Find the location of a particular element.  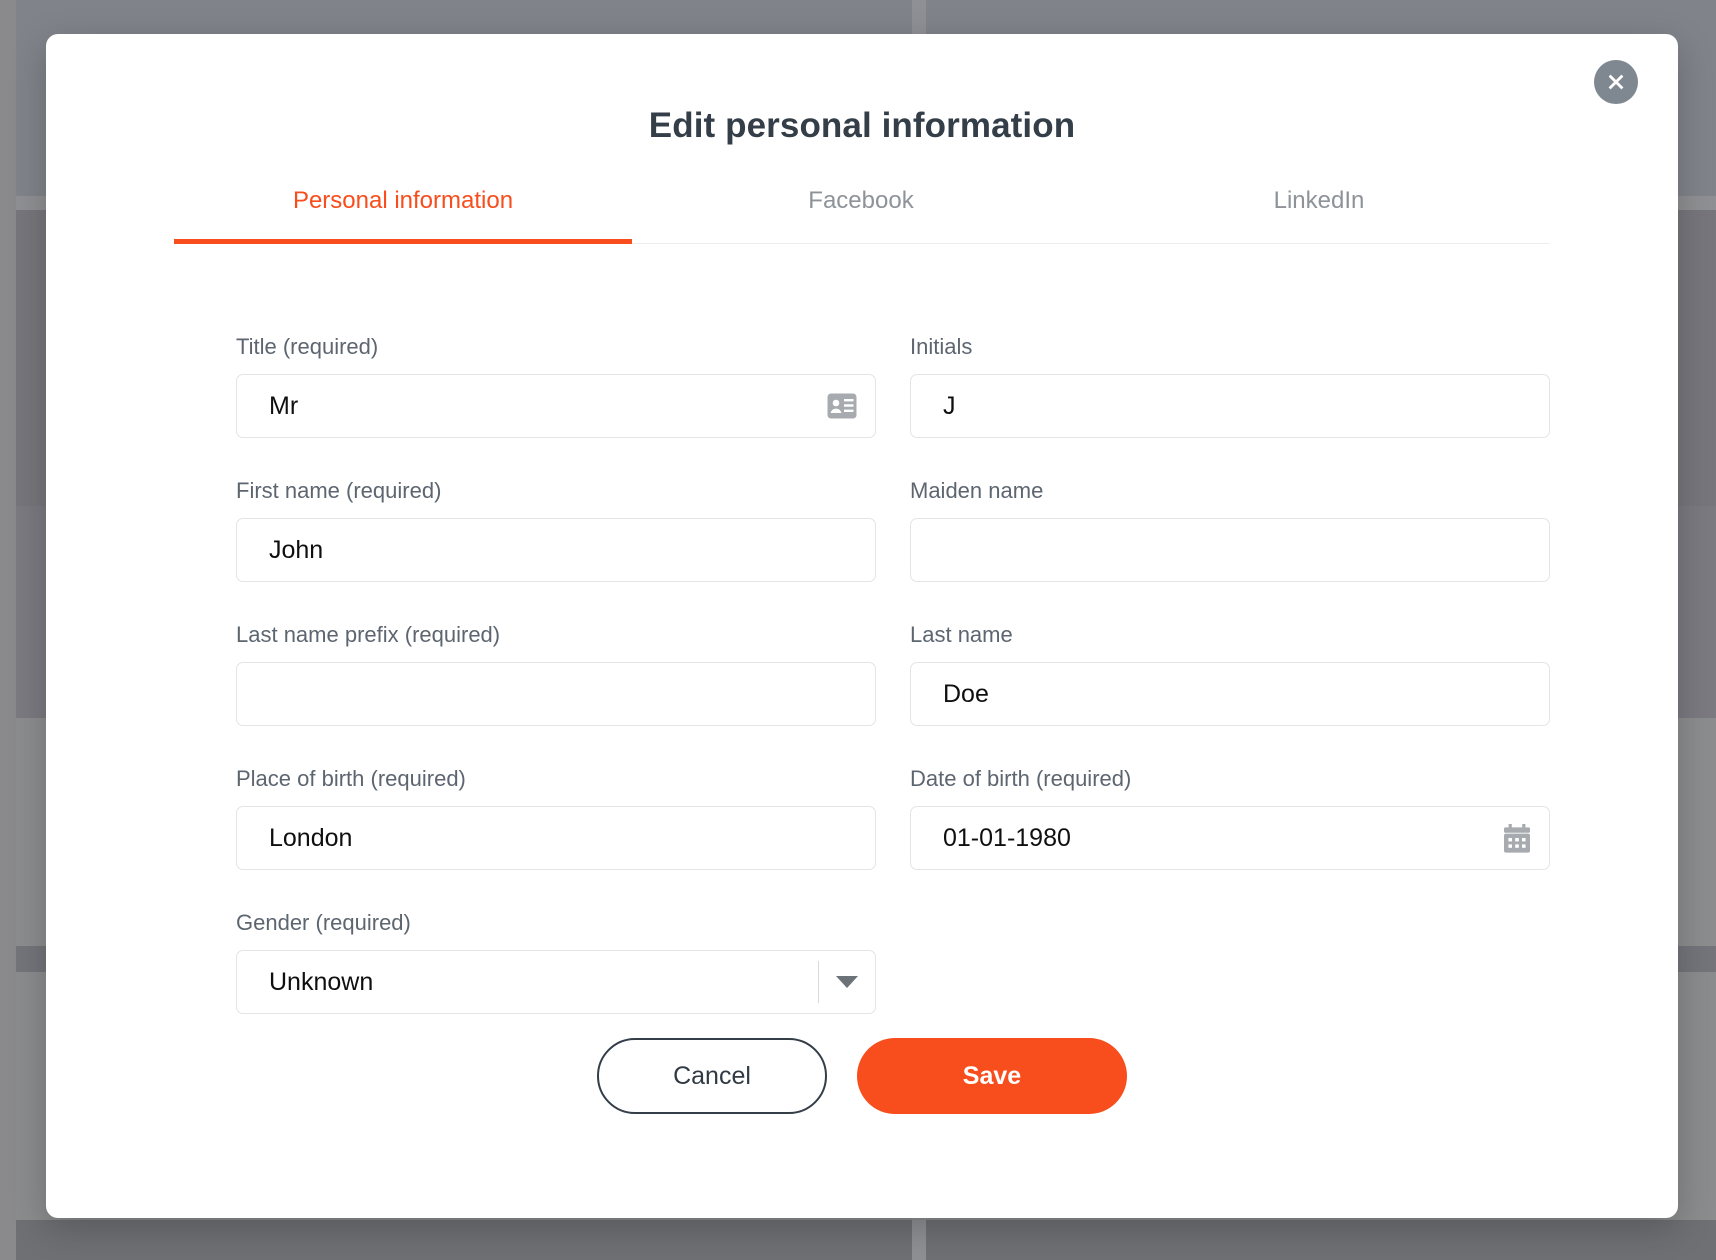

maiden-name-label: Maiden name is located at coordinates (977, 490).